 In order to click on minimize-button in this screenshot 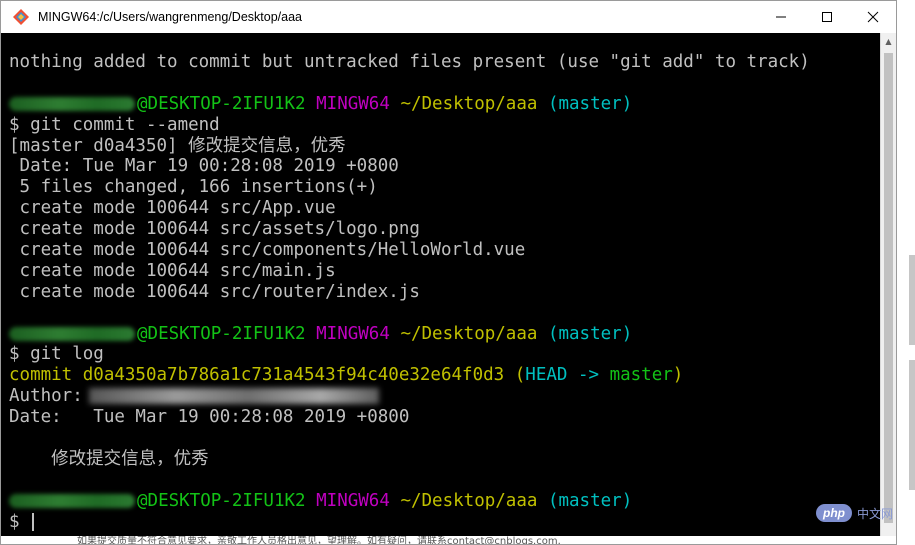, I will do `click(781, 17)`.